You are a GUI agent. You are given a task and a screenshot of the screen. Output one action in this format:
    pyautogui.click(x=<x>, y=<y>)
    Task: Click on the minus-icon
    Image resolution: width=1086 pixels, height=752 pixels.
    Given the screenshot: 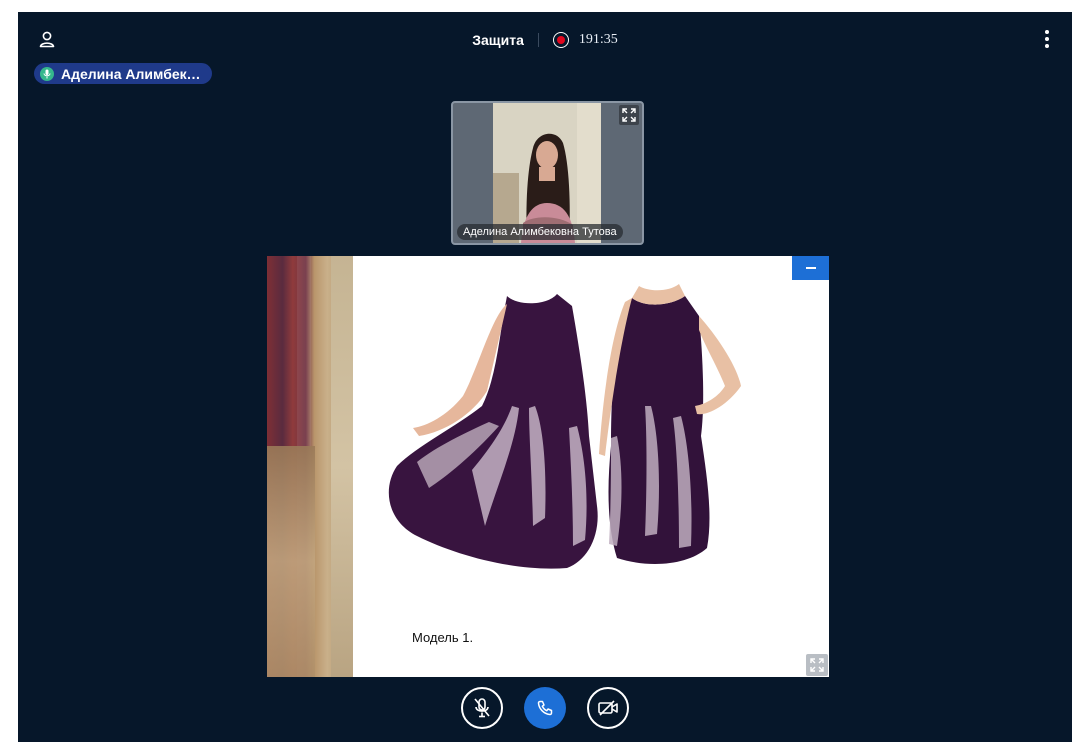 What is the action you would take?
    pyautogui.click(x=810, y=268)
    